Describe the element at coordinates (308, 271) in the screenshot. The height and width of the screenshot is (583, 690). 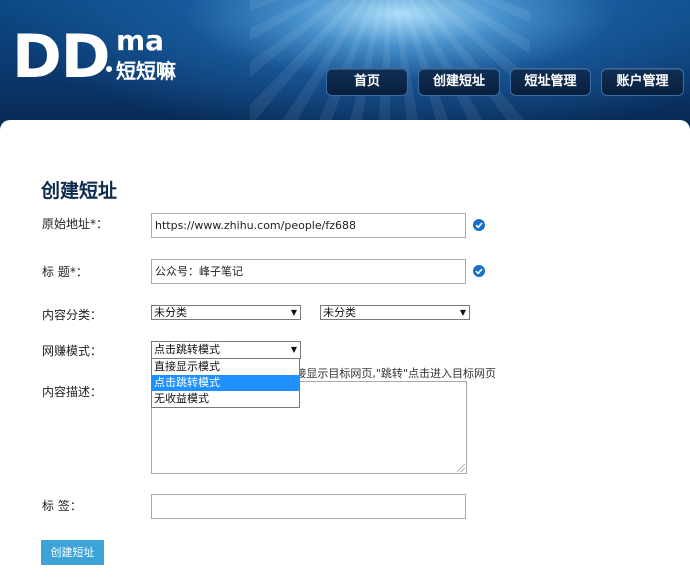
I see `title-input: 公众号：峰子笔记` at that location.